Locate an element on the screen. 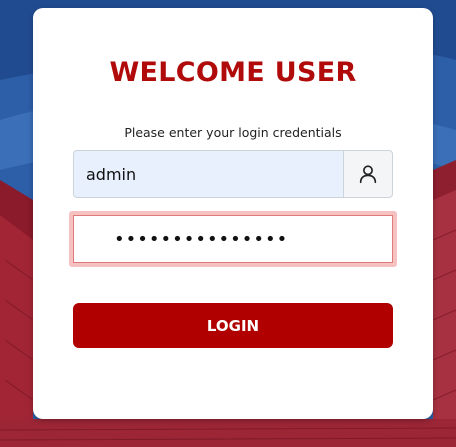 The width and height of the screenshot is (456, 447). username-addon is located at coordinates (368, 174).